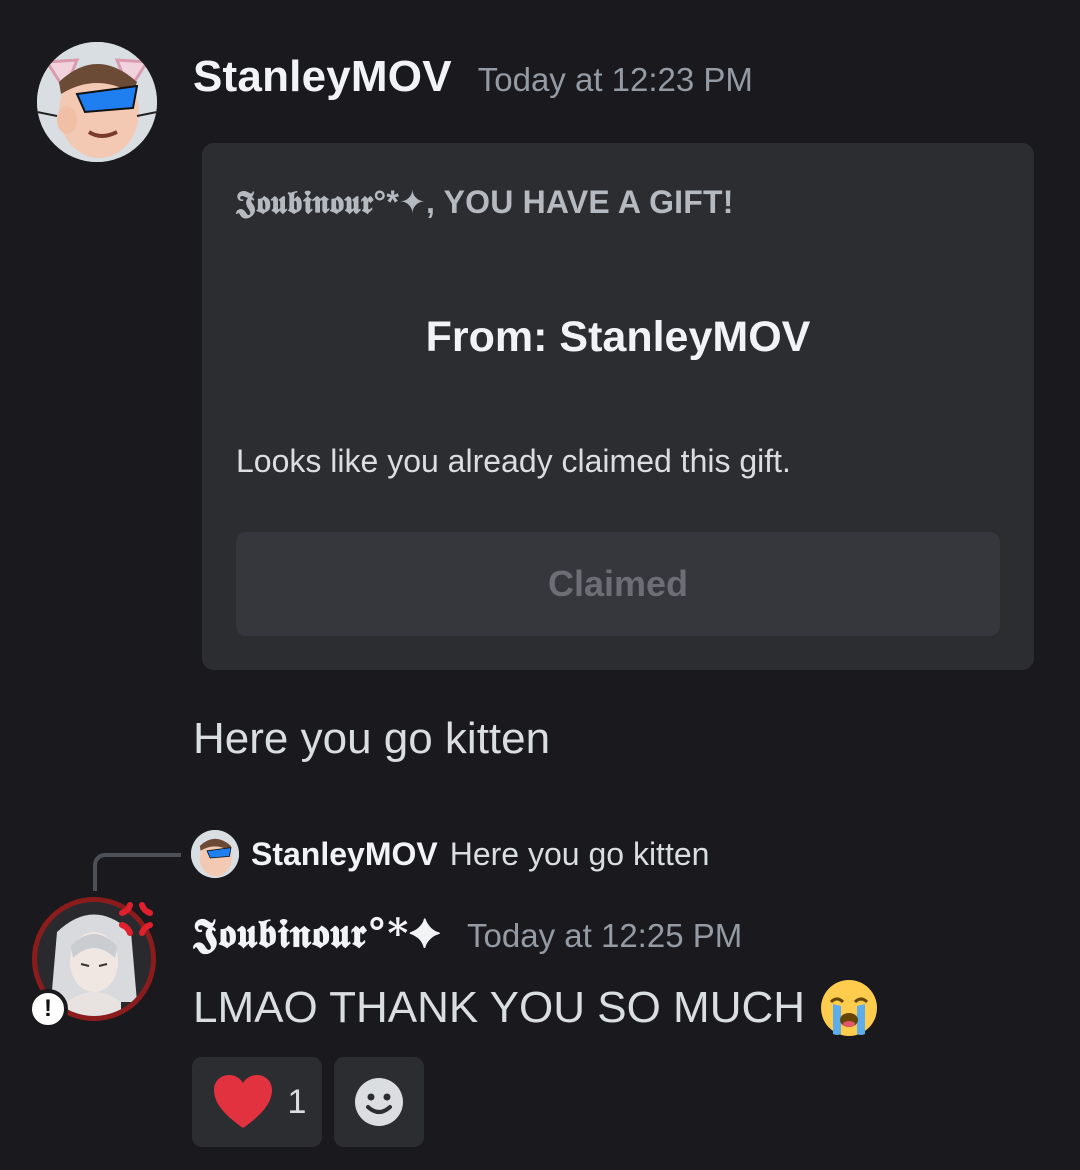 This screenshot has width=1080, height=1170. I want to click on reply-username: StanleyMOV, so click(344, 854).